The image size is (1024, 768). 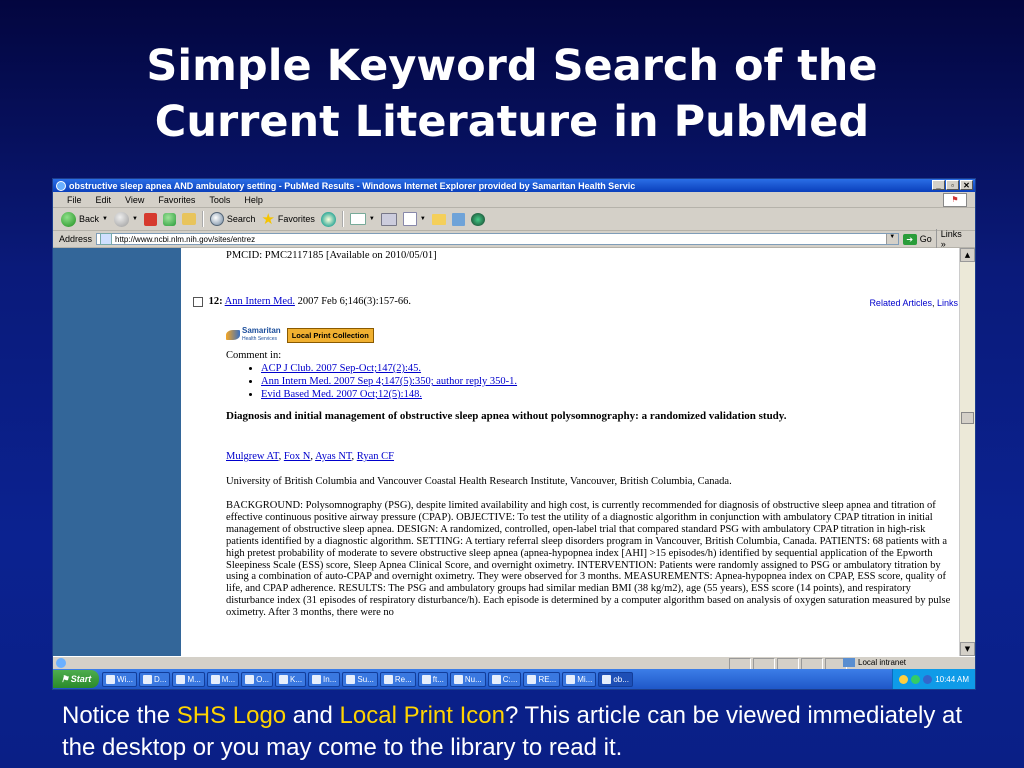 What do you see at coordinates (121, 219) in the screenshot?
I see `forward-arrow-icon` at bounding box center [121, 219].